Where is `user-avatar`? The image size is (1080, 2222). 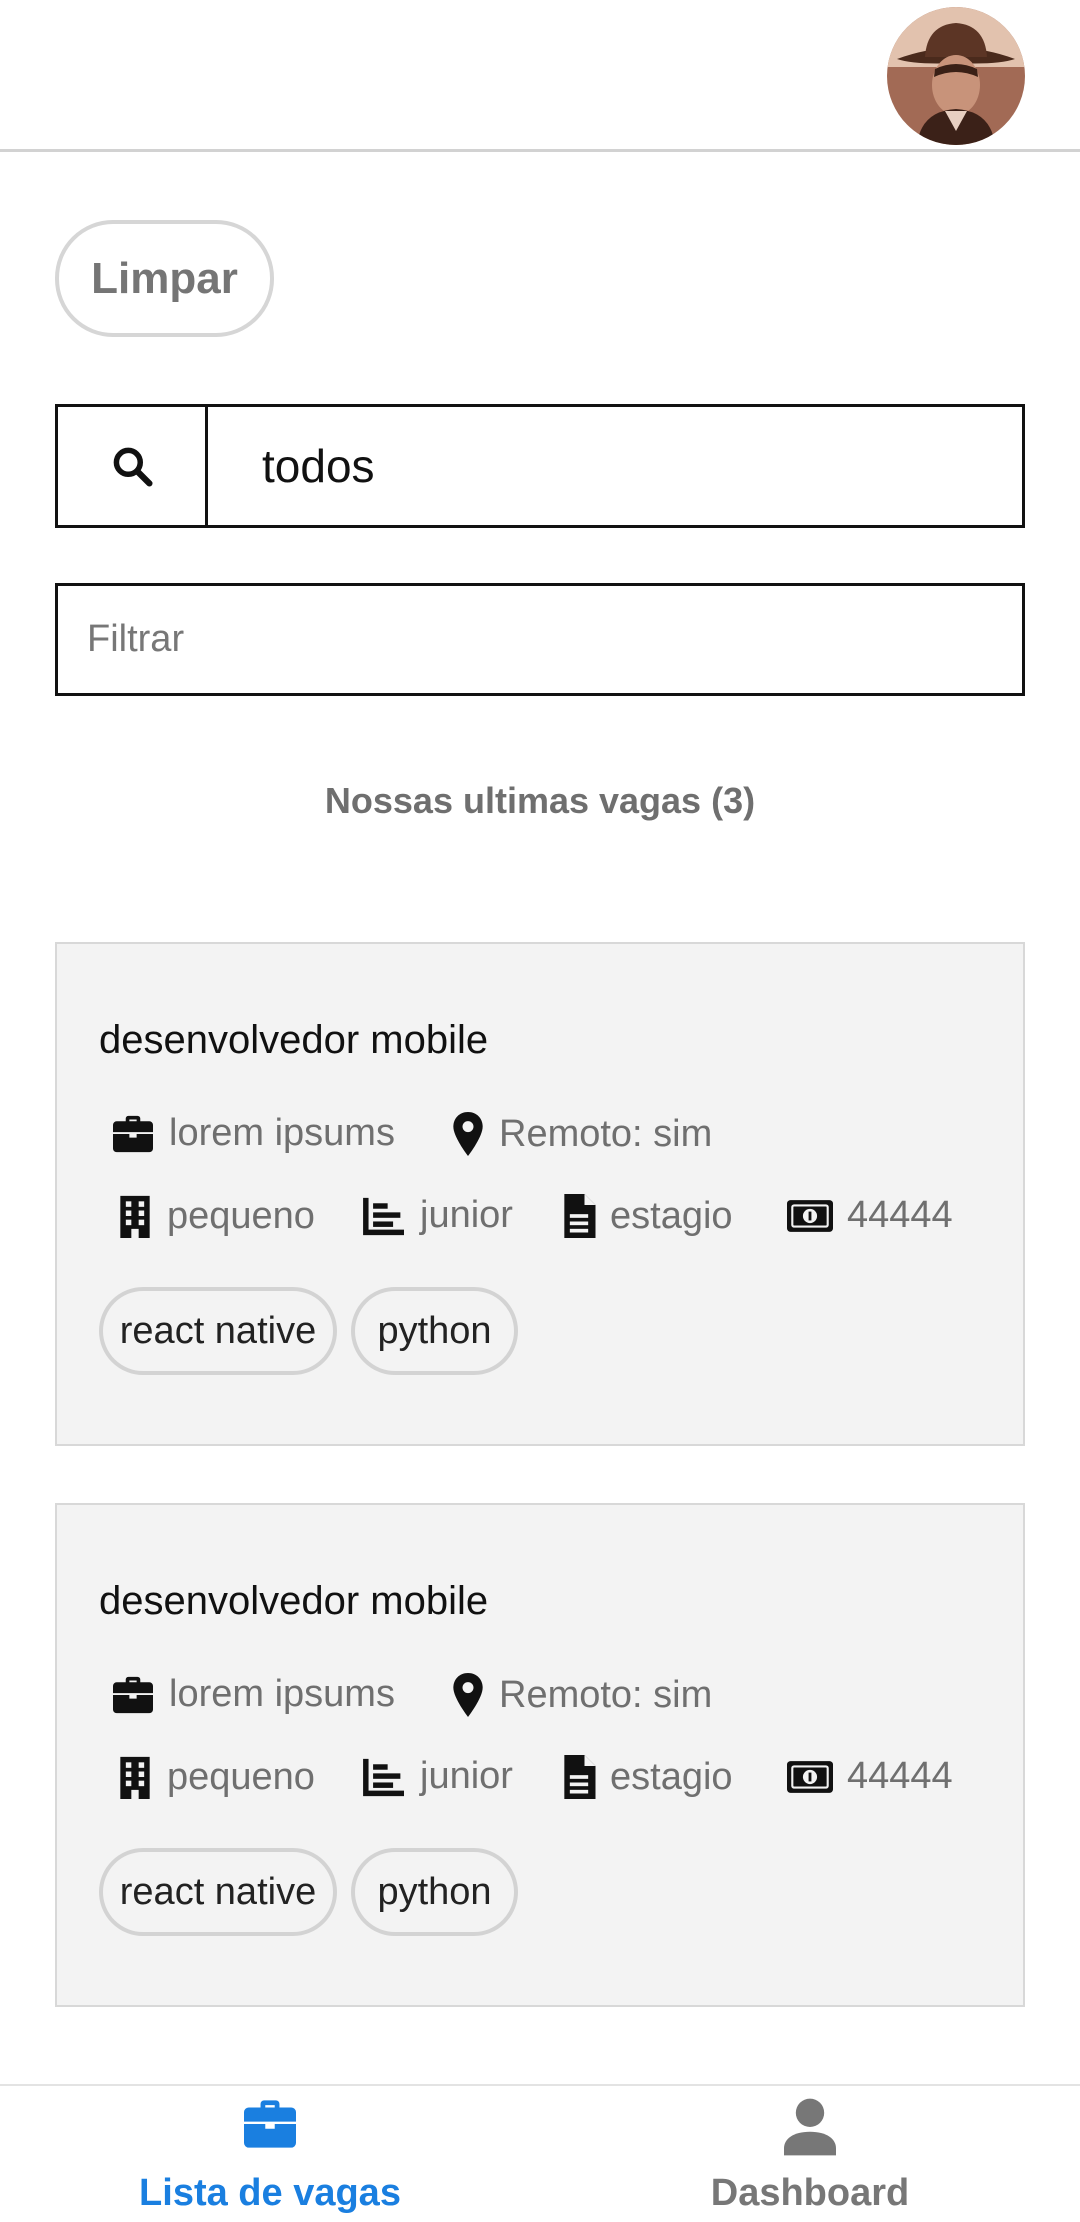 user-avatar is located at coordinates (956, 76).